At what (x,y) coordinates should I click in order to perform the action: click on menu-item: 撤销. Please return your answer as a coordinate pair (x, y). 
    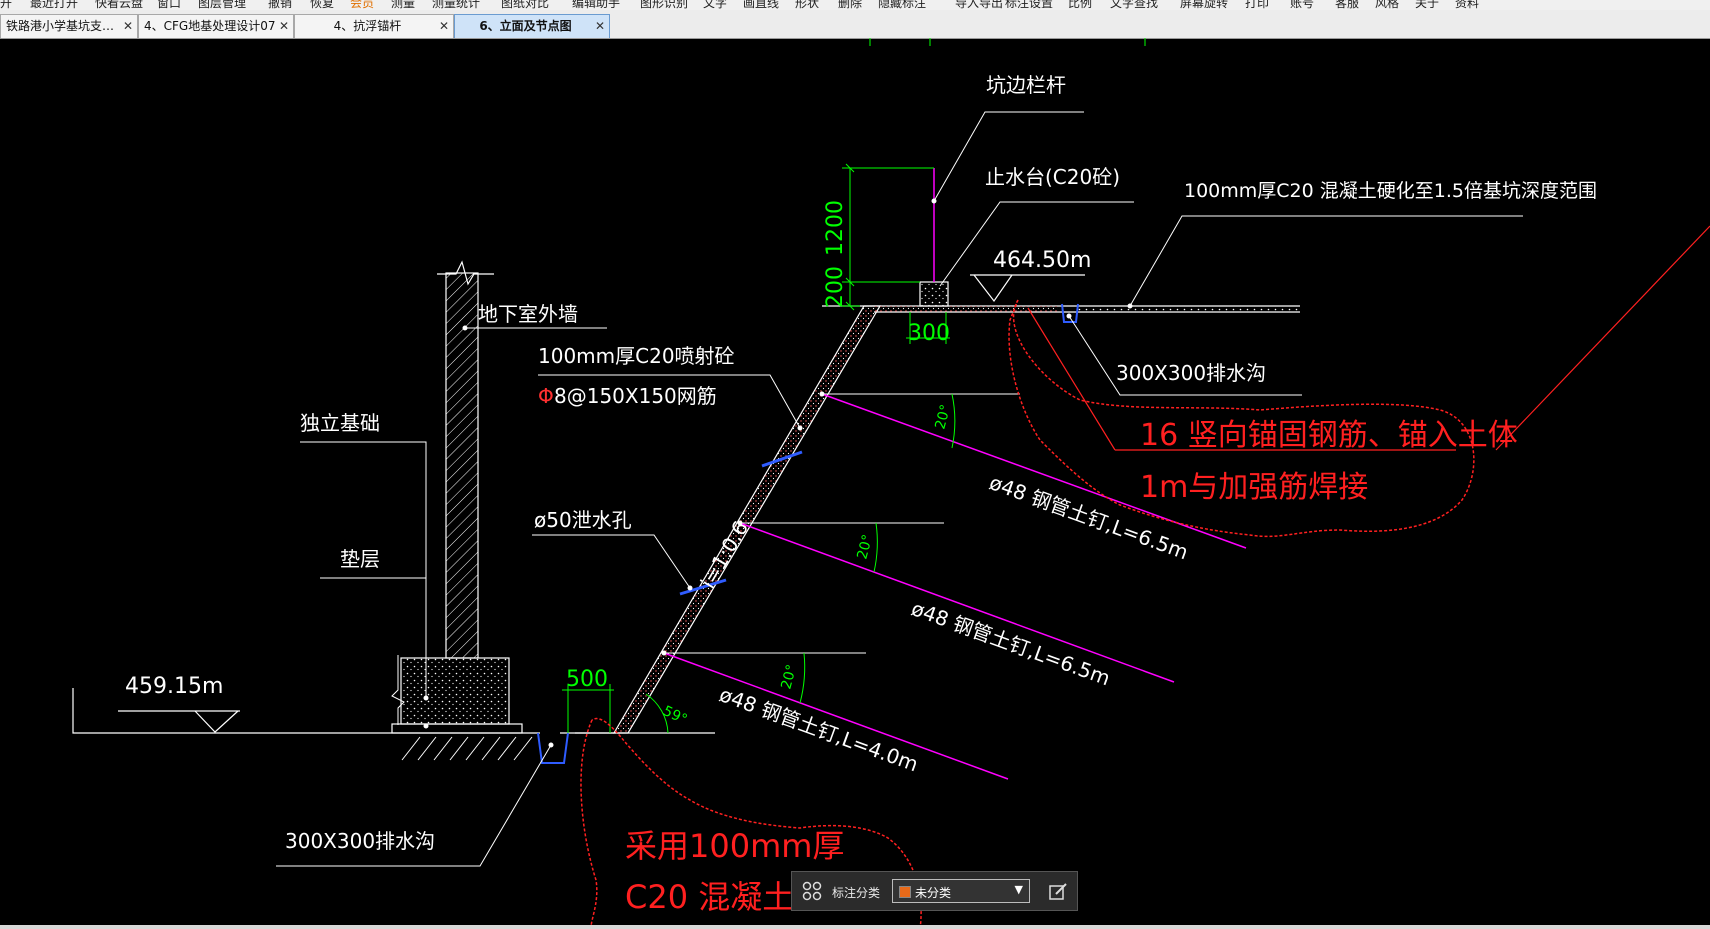
    Looking at the image, I should click on (280, 5).